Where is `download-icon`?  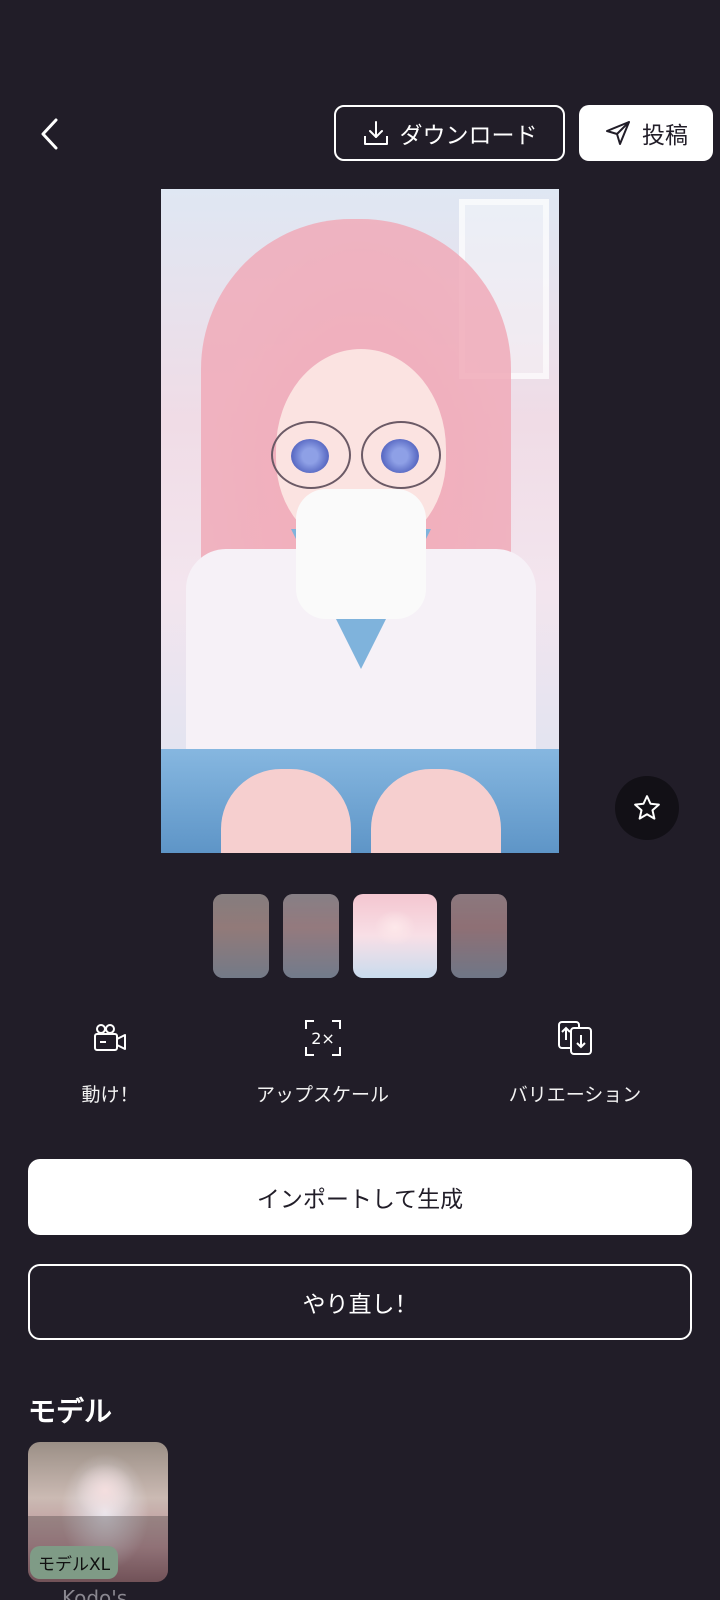 download-icon is located at coordinates (375, 133).